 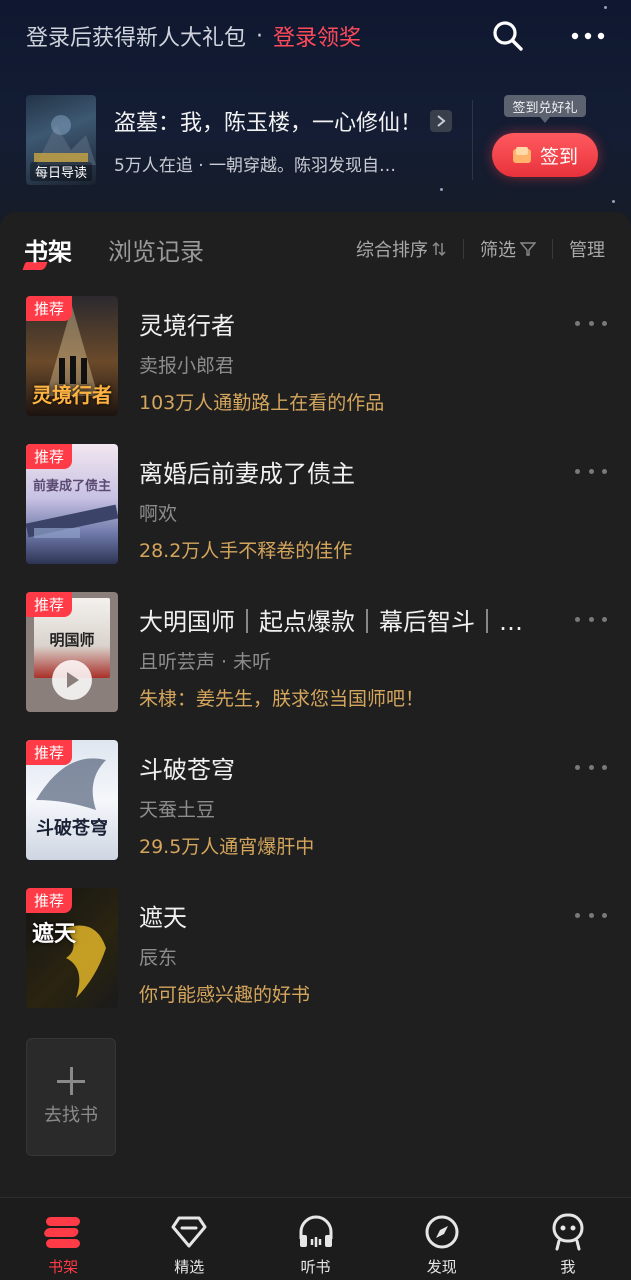 What do you see at coordinates (71, 1115) in the screenshot?
I see `find-book-label: 去找书` at bounding box center [71, 1115].